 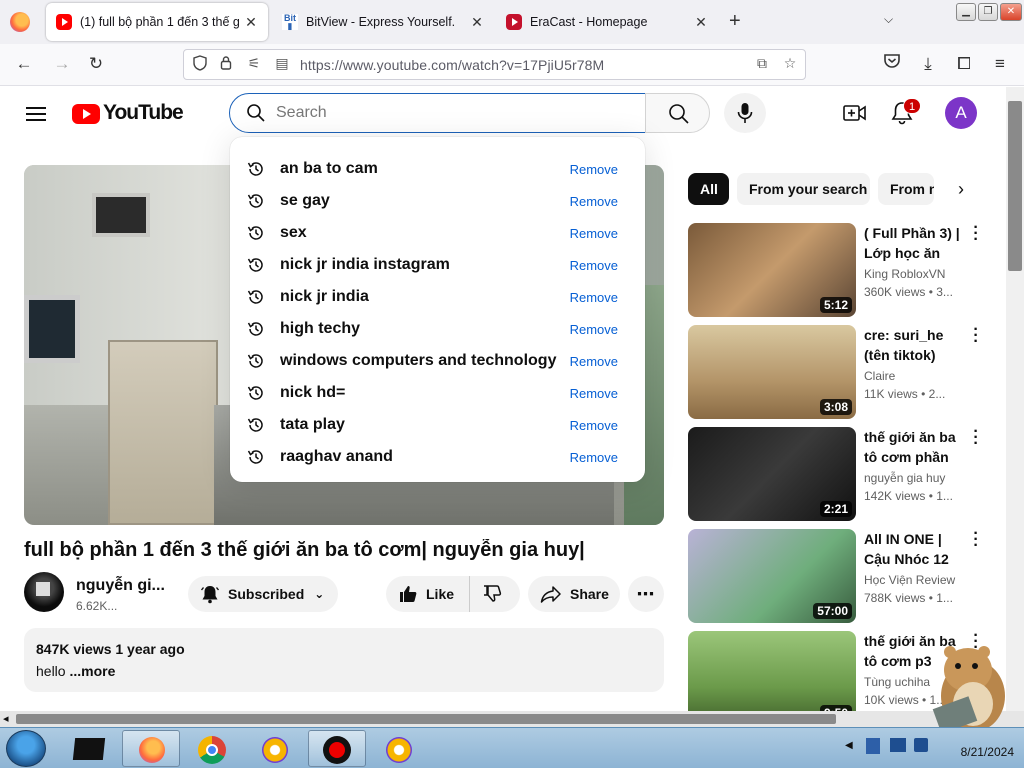 I want to click on tab-youtube: (1) full bộ phần 1 đến 3 thế giới ✕, so click(x=157, y=22).